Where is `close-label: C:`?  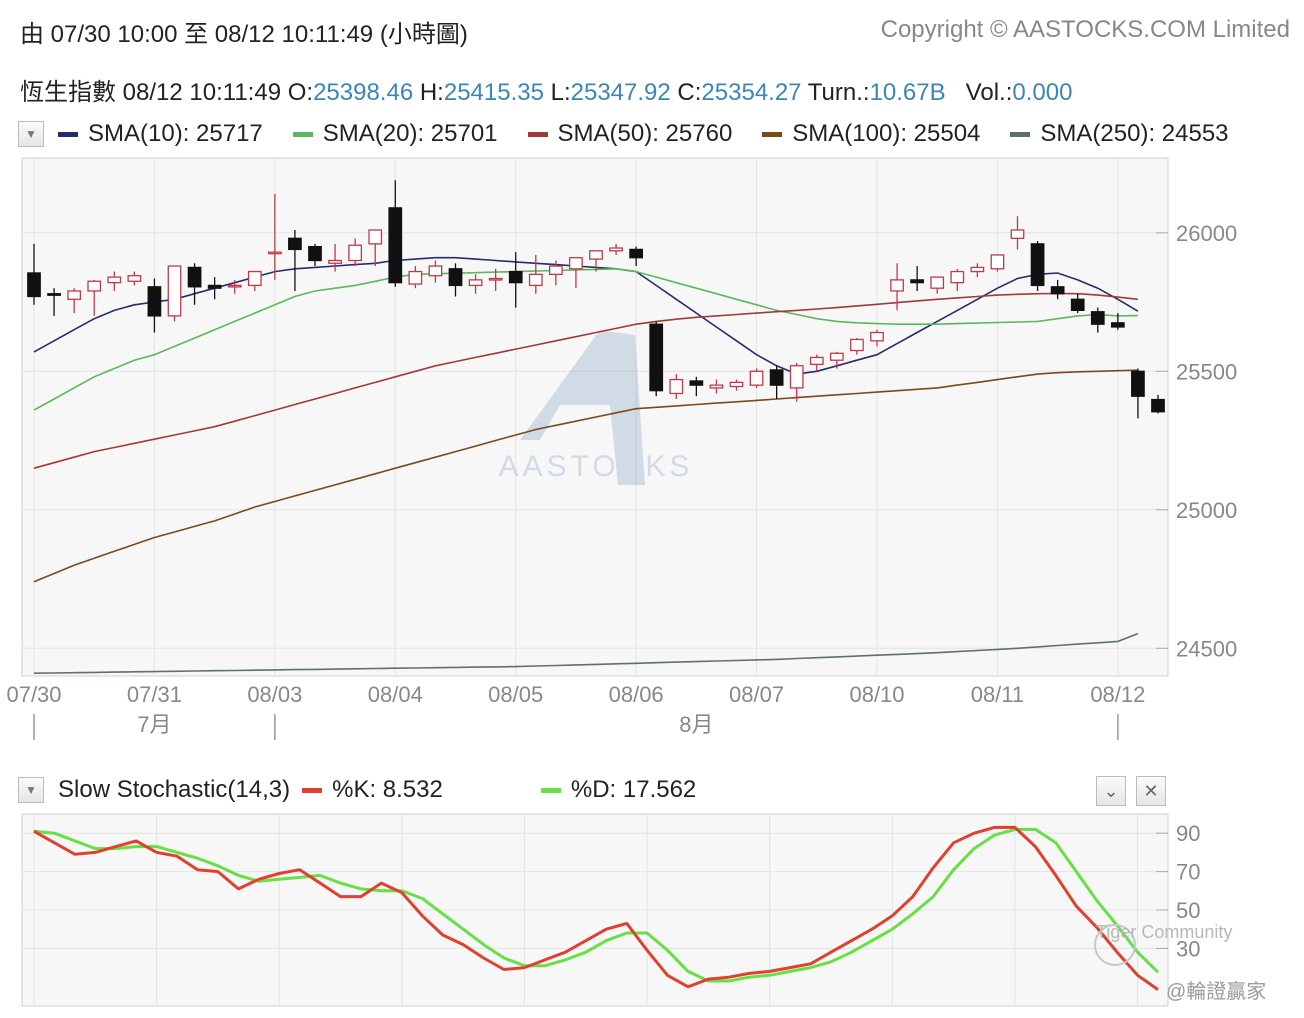 close-label: C: is located at coordinates (689, 92).